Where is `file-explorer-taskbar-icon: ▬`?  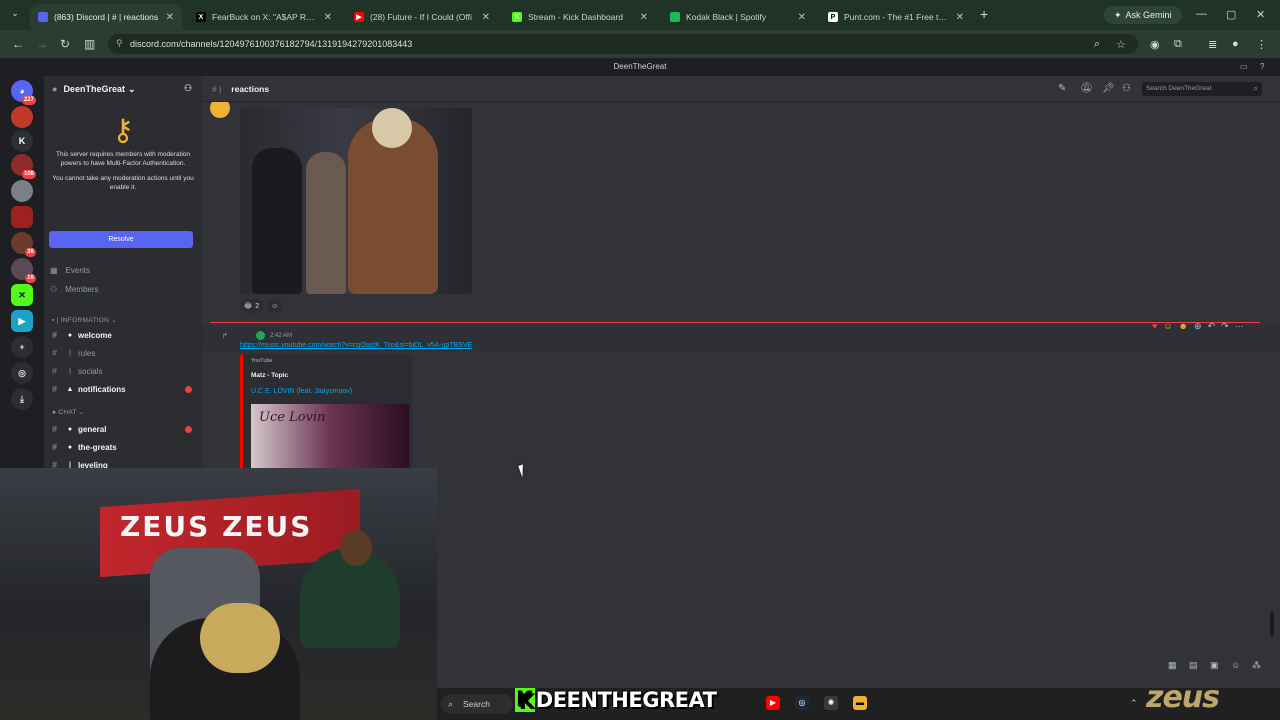
file-explorer-taskbar-icon: ▬ is located at coordinates (860, 703).